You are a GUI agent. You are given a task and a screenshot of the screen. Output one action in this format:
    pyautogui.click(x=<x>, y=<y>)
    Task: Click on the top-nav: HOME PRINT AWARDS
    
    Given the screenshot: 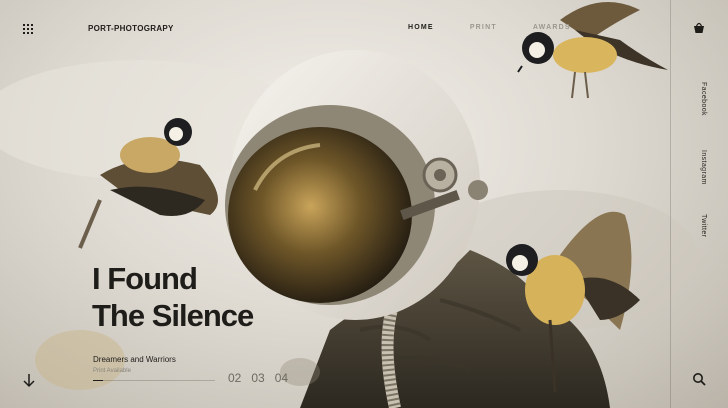 What is the action you would take?
    pyautogui.click(x=489, y=27)
    